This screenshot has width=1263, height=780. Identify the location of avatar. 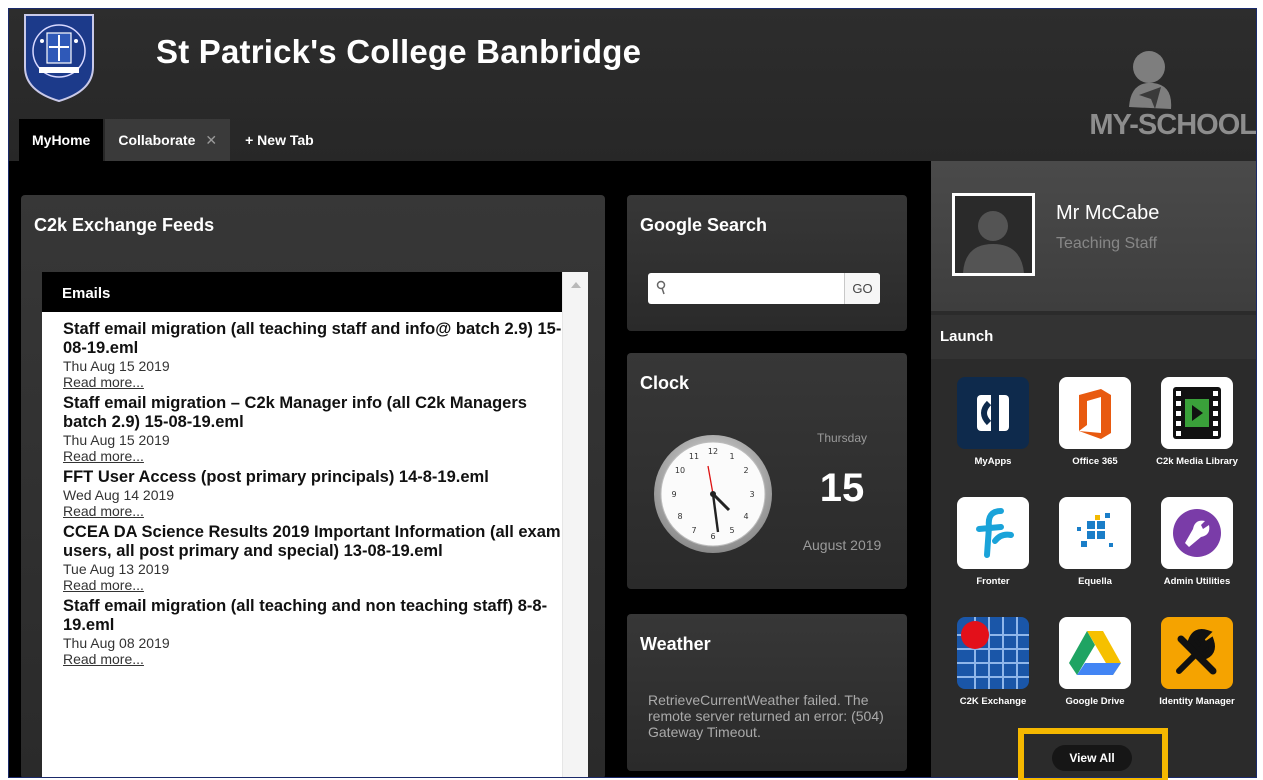
(993, 234).